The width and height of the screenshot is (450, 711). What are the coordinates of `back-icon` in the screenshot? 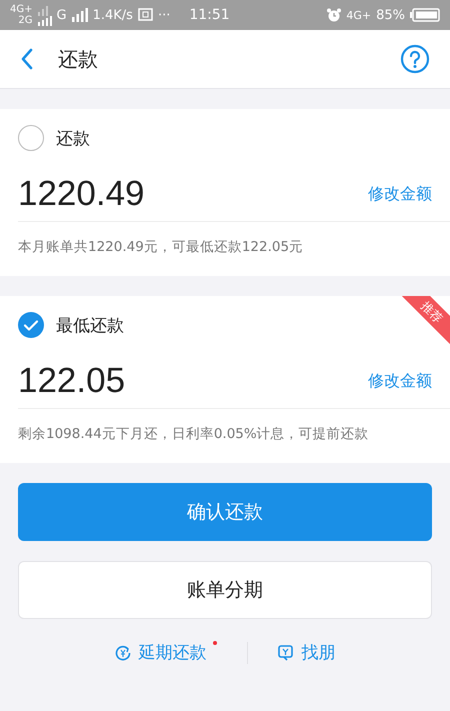 It's located at (27, 59).